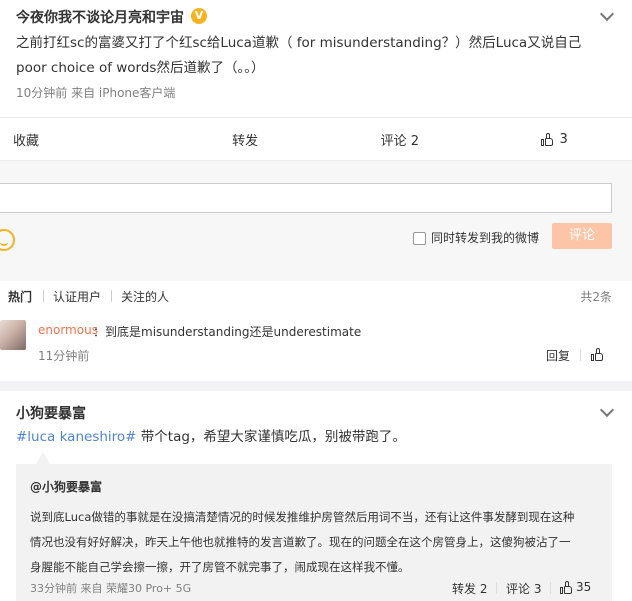  I want to click on post-author-name: 今夜你我不谈论月亮和宇宙, so click(100, 17).